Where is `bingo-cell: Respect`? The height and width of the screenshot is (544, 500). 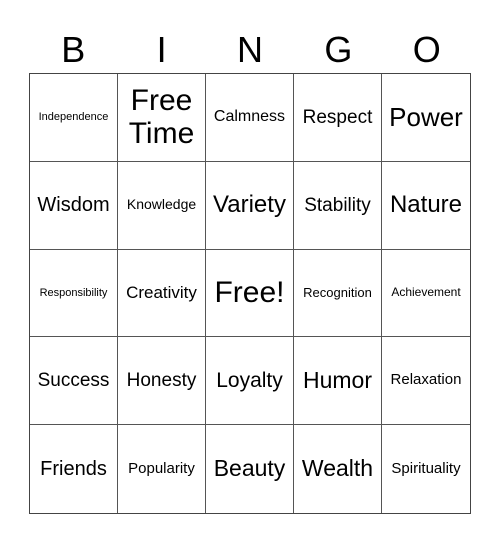
bingo-cell: Respect is located at coordinates (338, 118).